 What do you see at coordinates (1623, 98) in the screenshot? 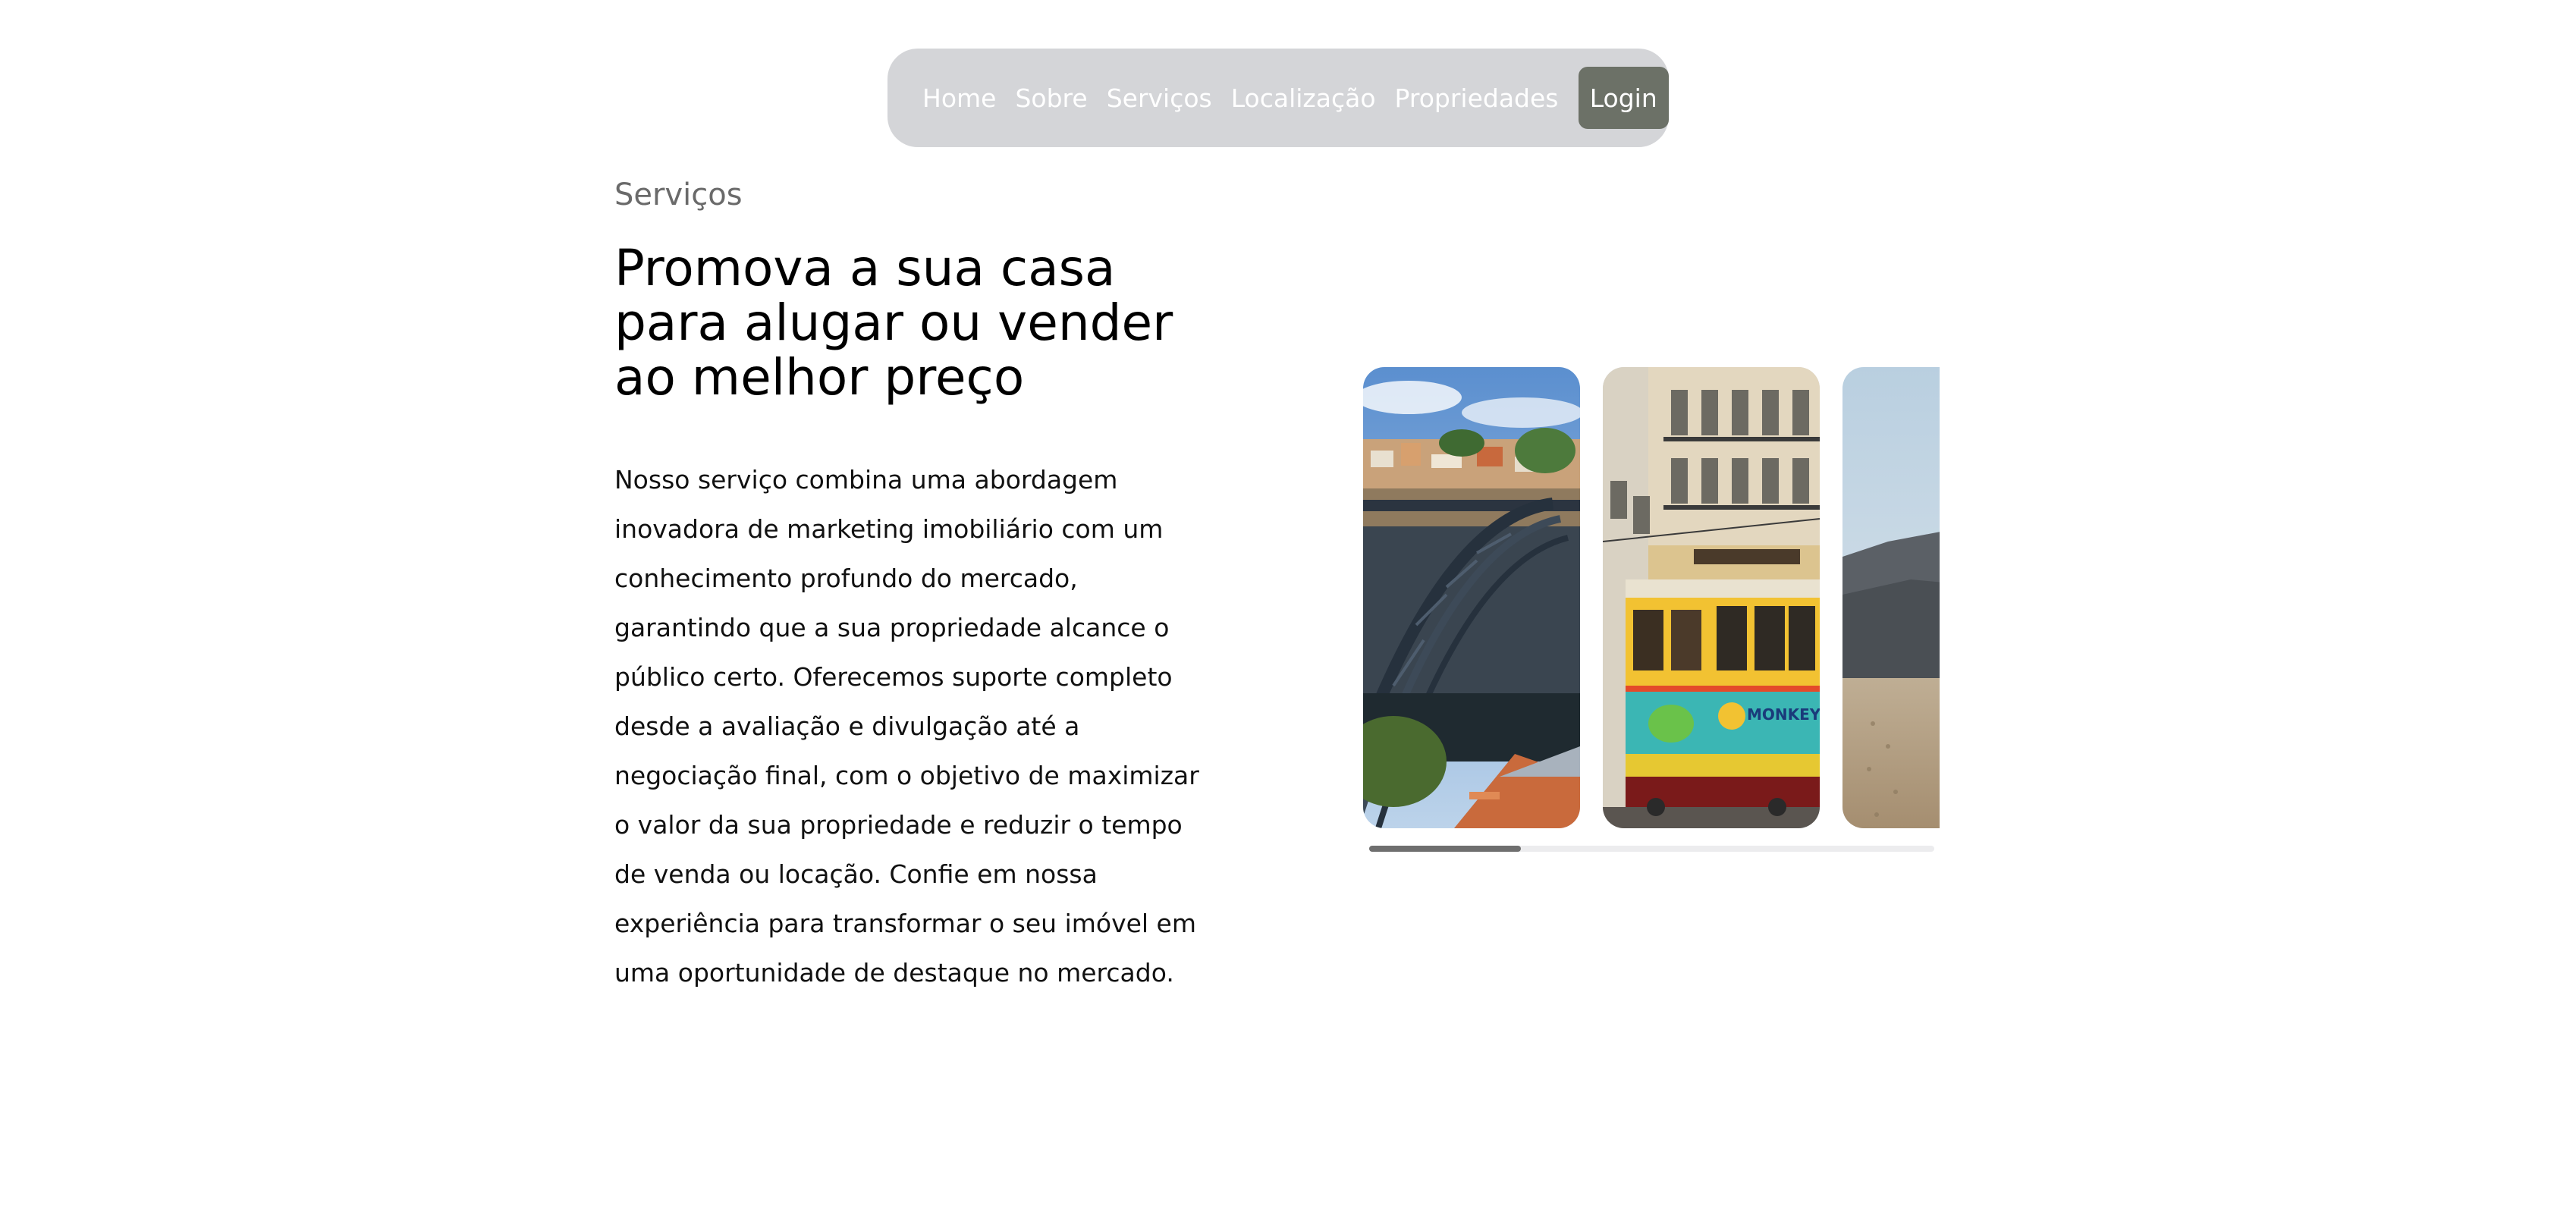
I see `login-button: Login` at bounding box center [1623, 98].